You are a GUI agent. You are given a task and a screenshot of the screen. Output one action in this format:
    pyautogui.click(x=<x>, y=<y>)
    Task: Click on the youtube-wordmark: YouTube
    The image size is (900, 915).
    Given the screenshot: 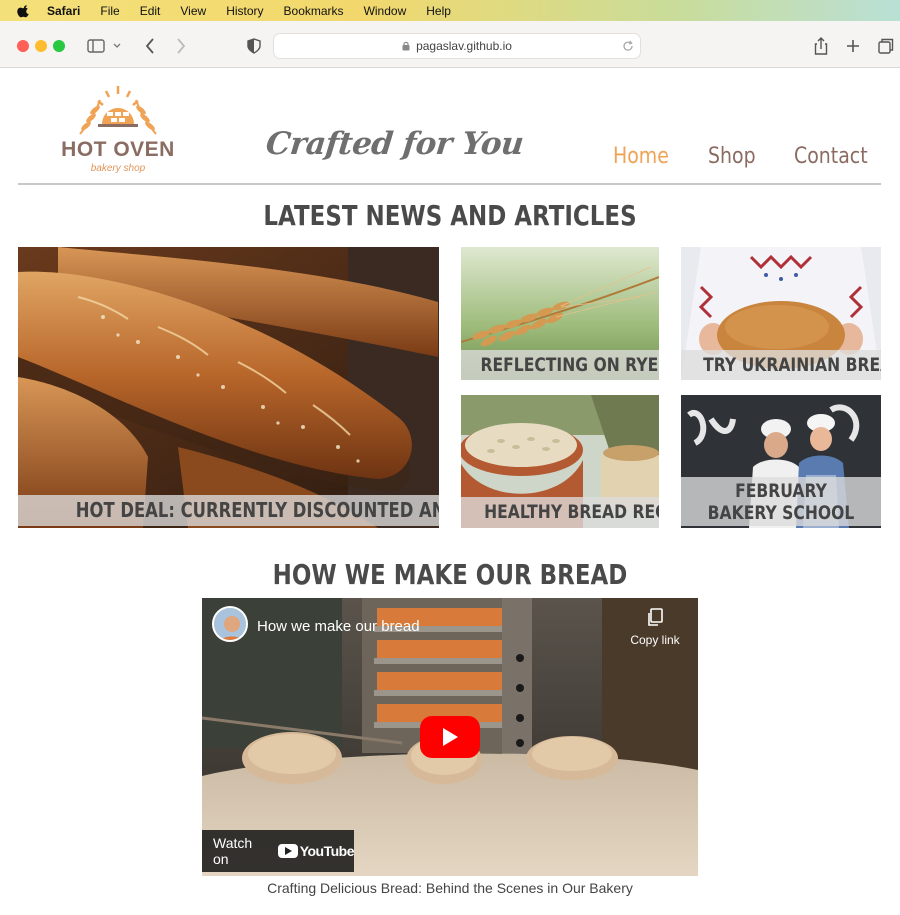 What is the action you would take?
    pyautogui.click(x=327, y=851)
    